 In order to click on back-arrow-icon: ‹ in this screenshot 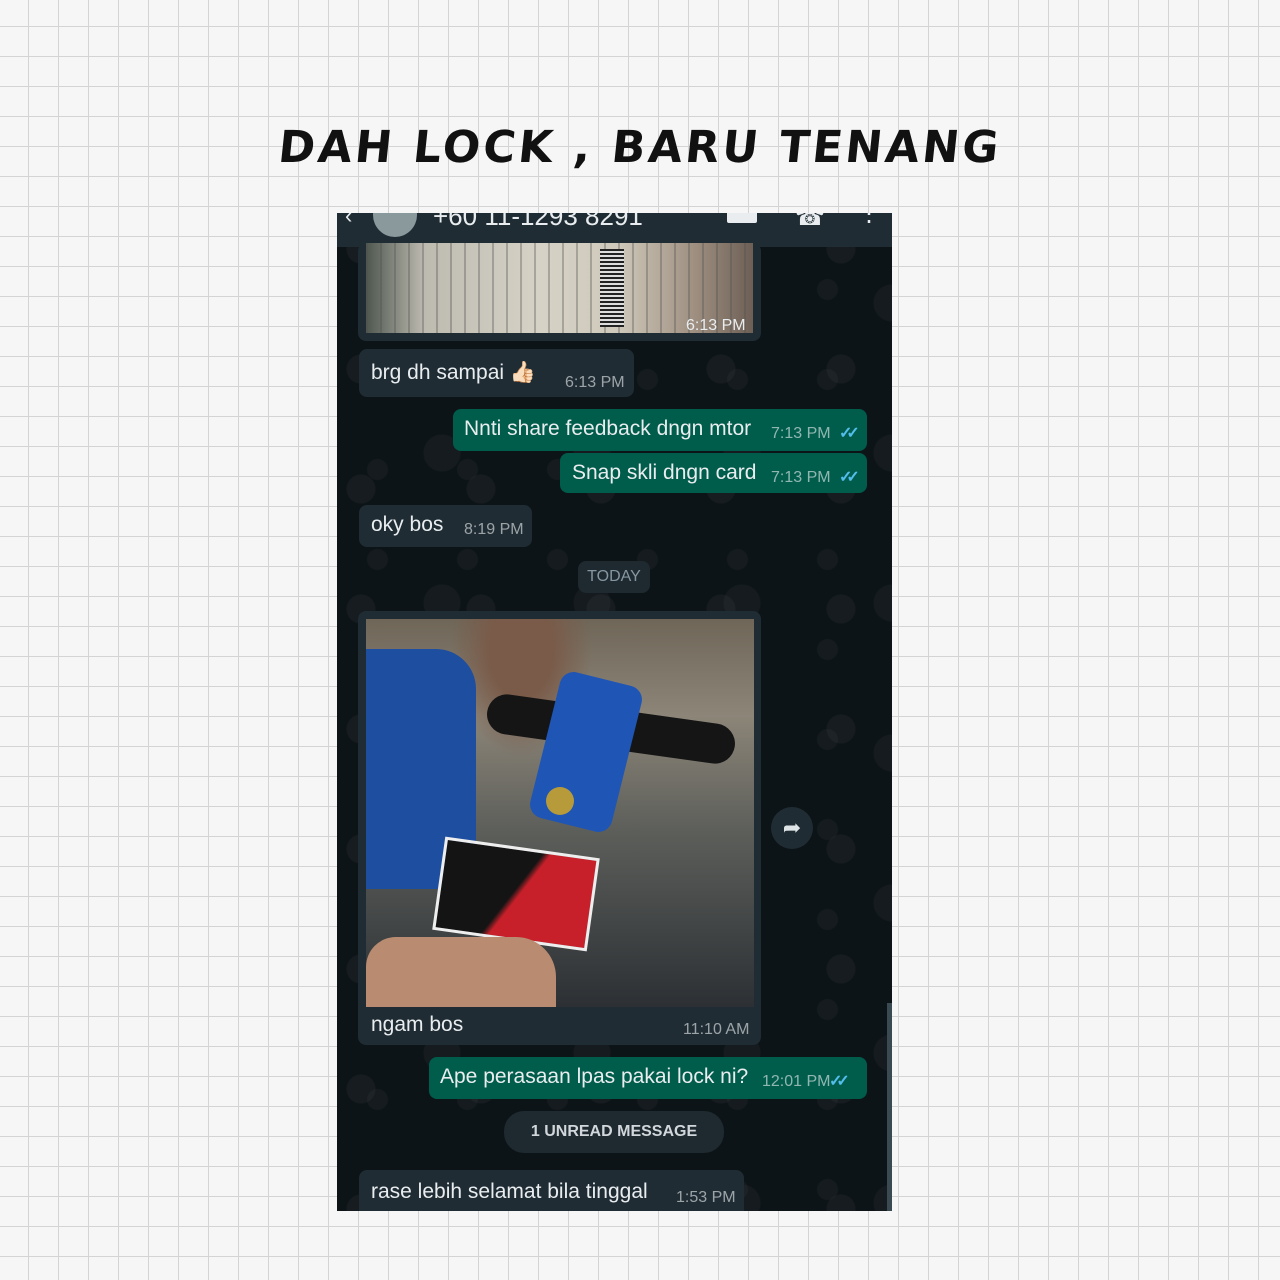, I will do `click(348, 221)`.